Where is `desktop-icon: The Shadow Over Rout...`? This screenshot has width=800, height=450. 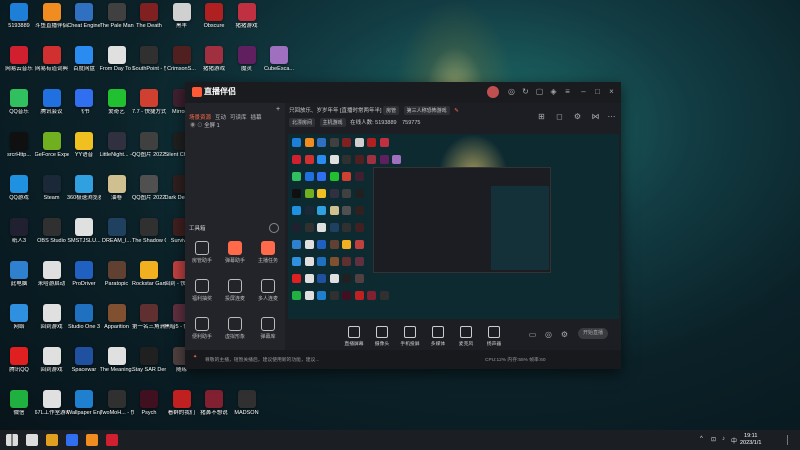
desktop-icon: The Shadow Over Rout... is located at coordinates (149, 231).